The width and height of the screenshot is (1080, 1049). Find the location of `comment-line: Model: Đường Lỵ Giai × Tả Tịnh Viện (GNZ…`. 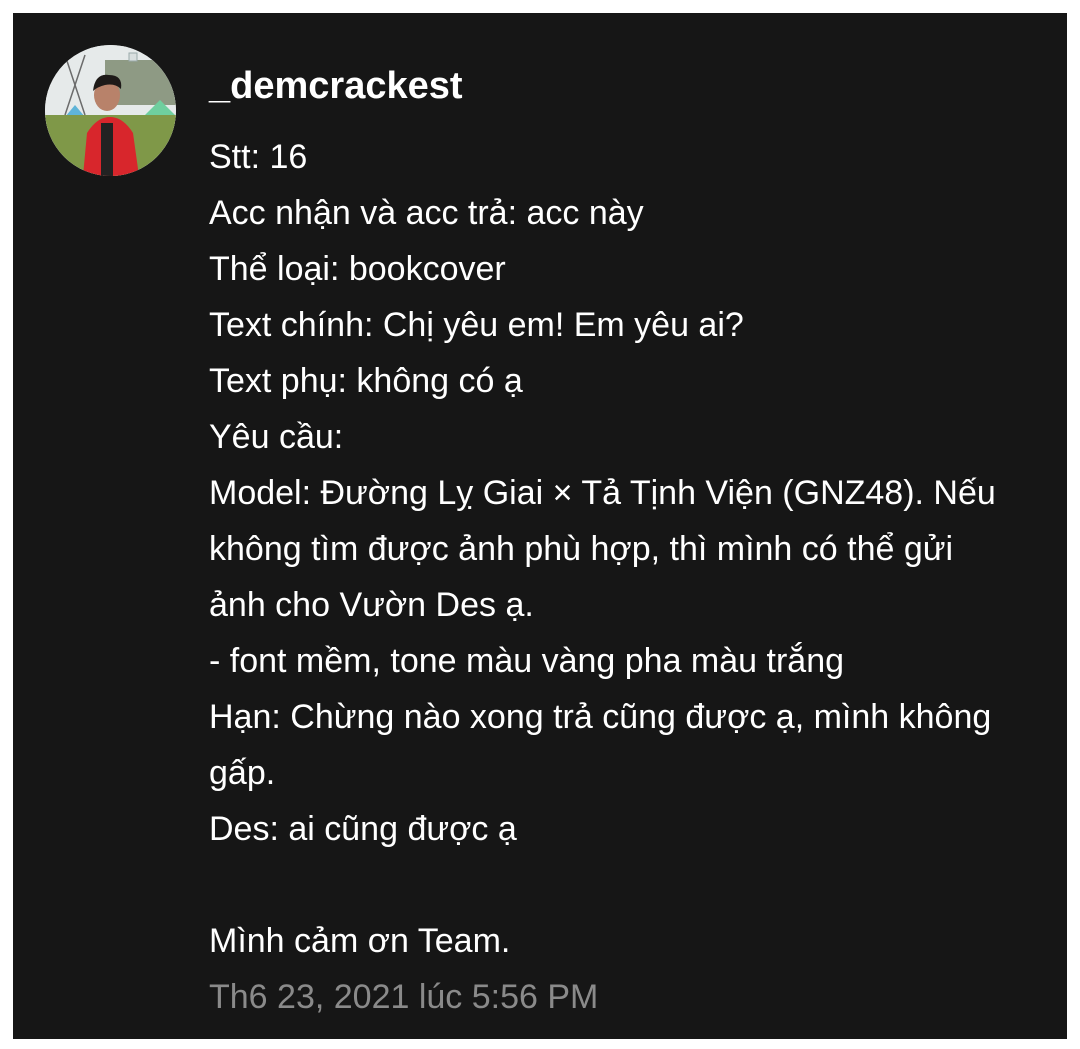

comment-line: Model: Đường Lỵ Giai × Tả Tịnh Viện (GNZ… is located at coordinates (602, 493).